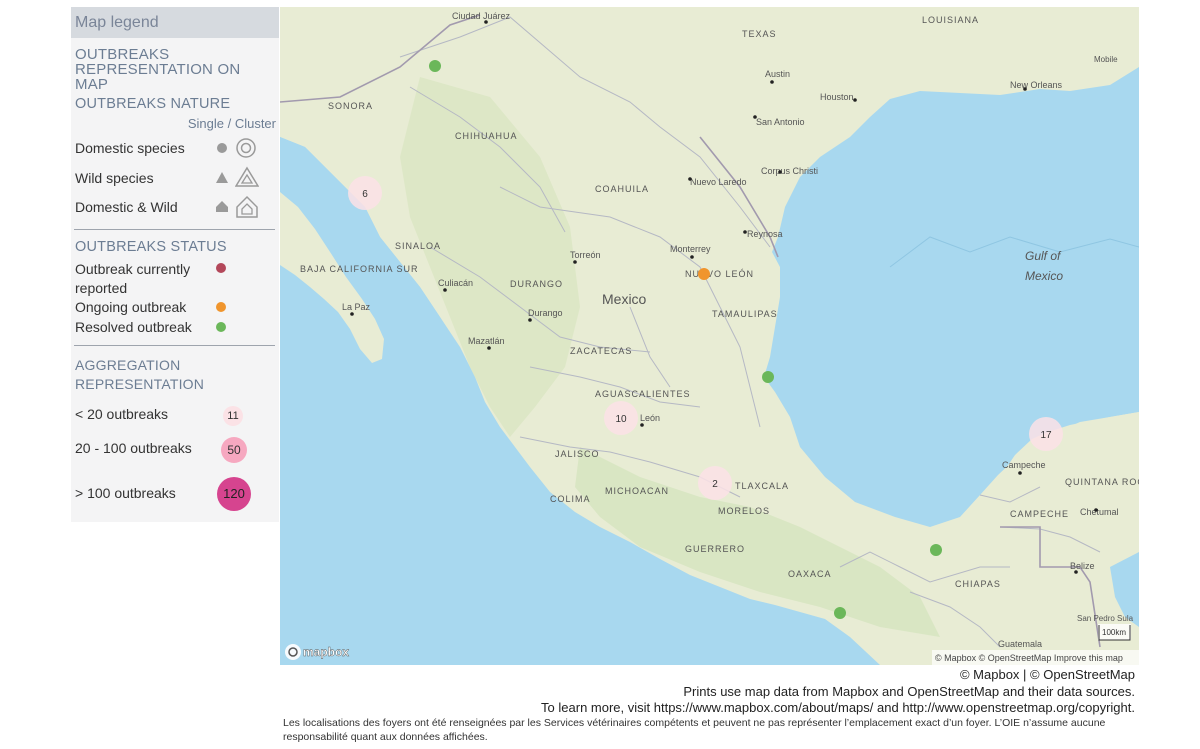  I want to click on city-label: Mazatlán, so click(486, 341).